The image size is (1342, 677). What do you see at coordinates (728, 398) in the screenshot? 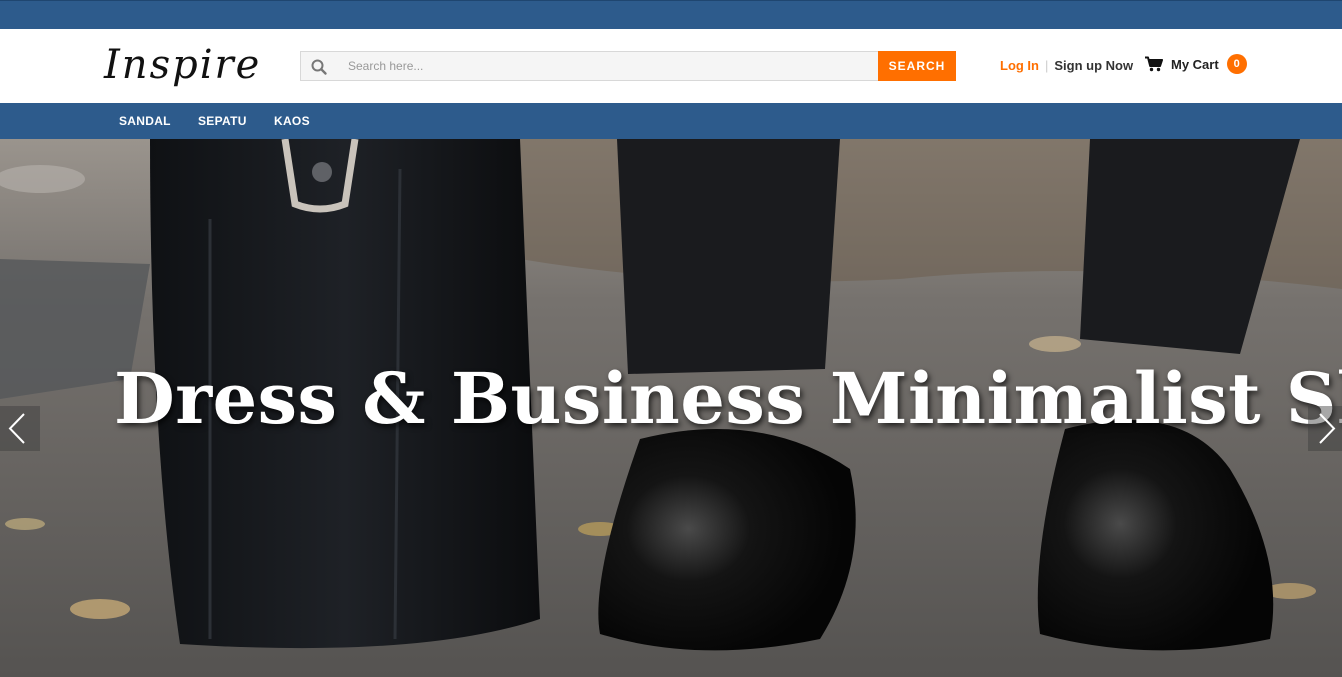
I see `hero-title: Dress & Business Minimalist Shoes` at bounding box center [728, 398].